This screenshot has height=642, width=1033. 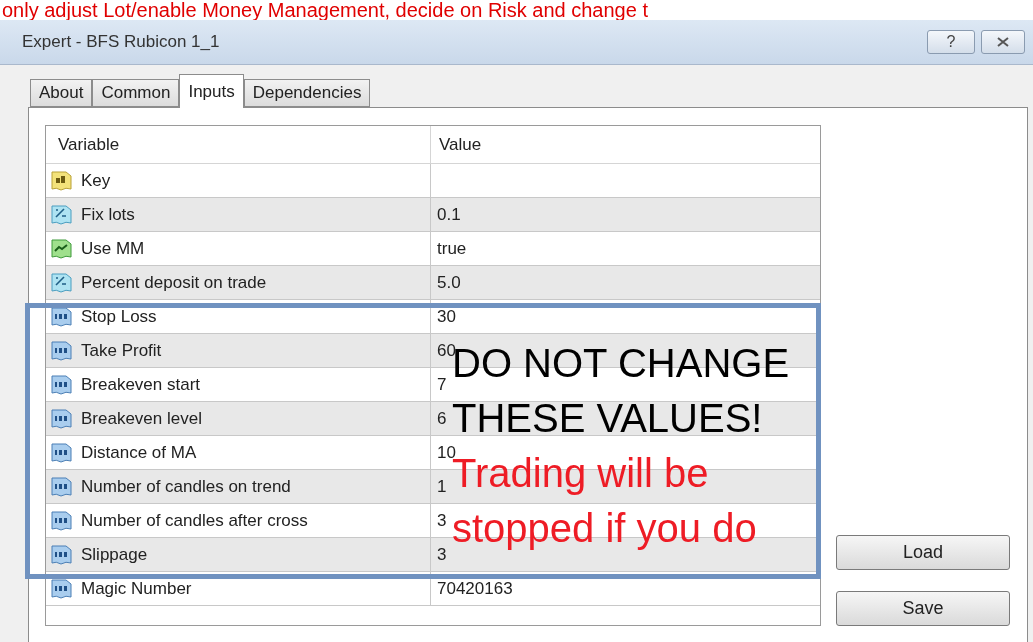 I want to click on tab: Dependencies, so click(x=307, y=93).